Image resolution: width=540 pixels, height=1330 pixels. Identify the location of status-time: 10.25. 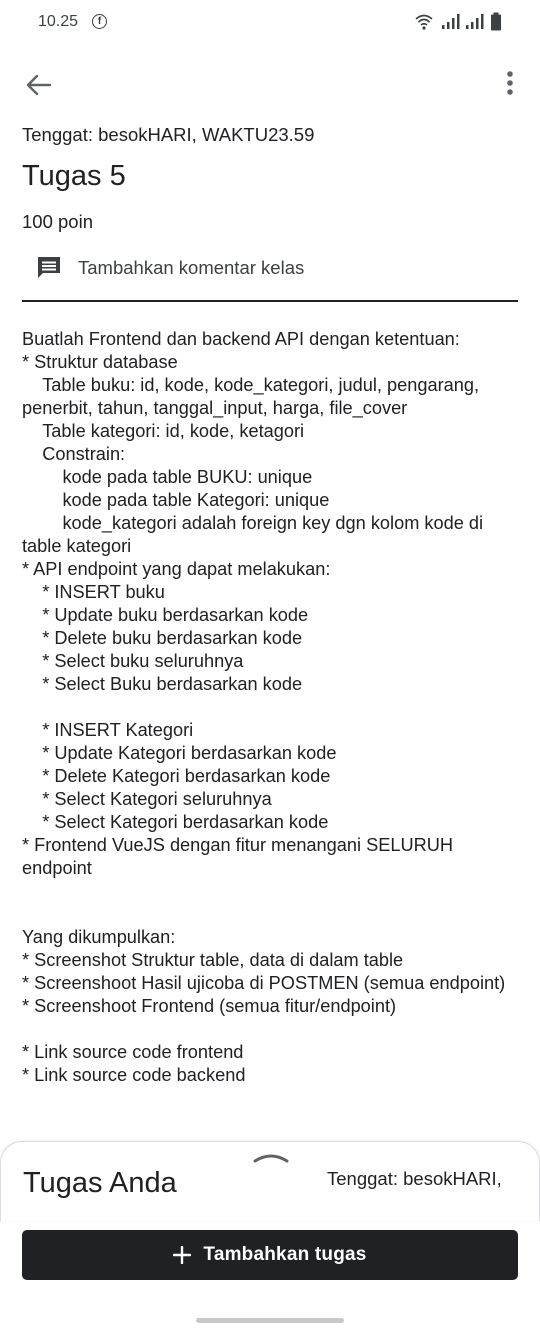
(58, 21).